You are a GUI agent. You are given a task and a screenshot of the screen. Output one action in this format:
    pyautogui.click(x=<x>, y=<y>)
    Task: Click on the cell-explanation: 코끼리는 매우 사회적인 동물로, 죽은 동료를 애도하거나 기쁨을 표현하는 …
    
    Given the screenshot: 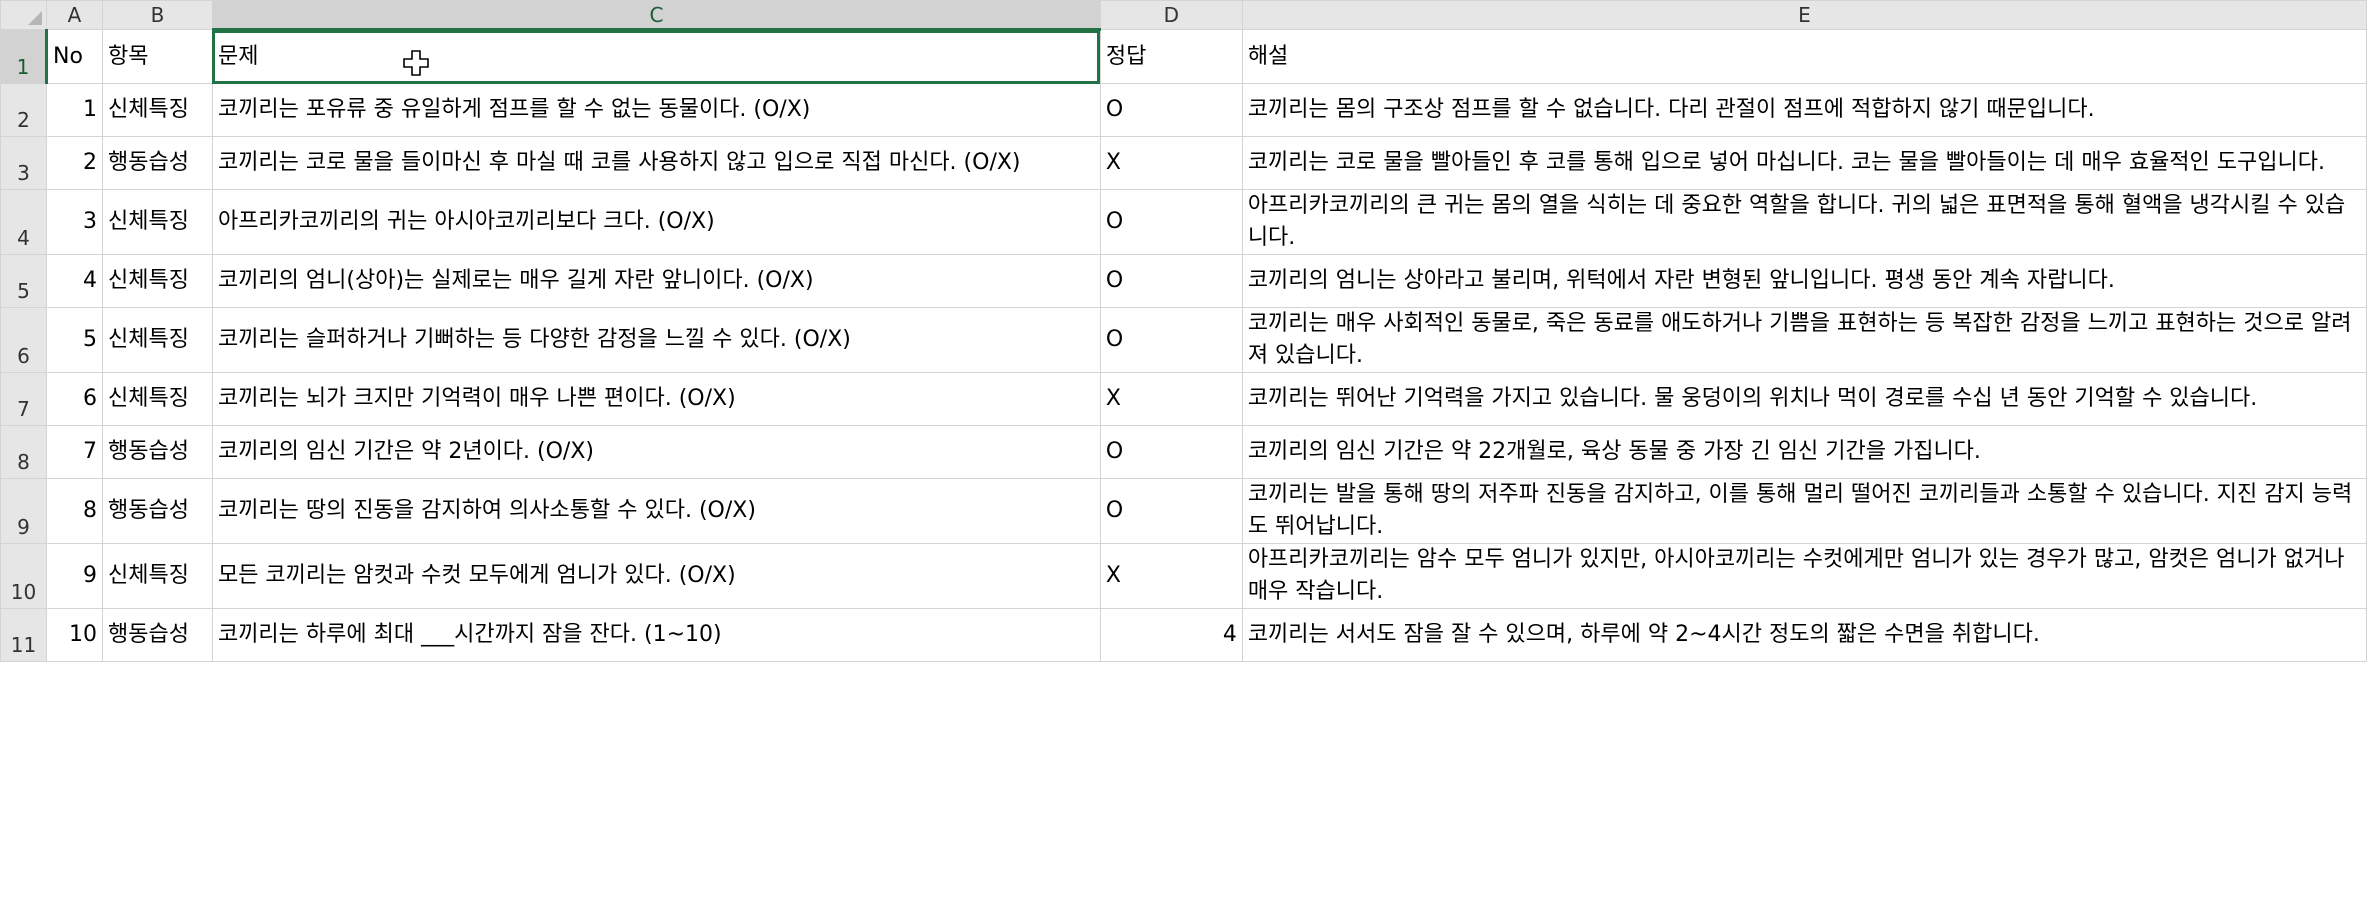 What is the action you would take?
    pyautogui.click(x=1804, y=340)
    